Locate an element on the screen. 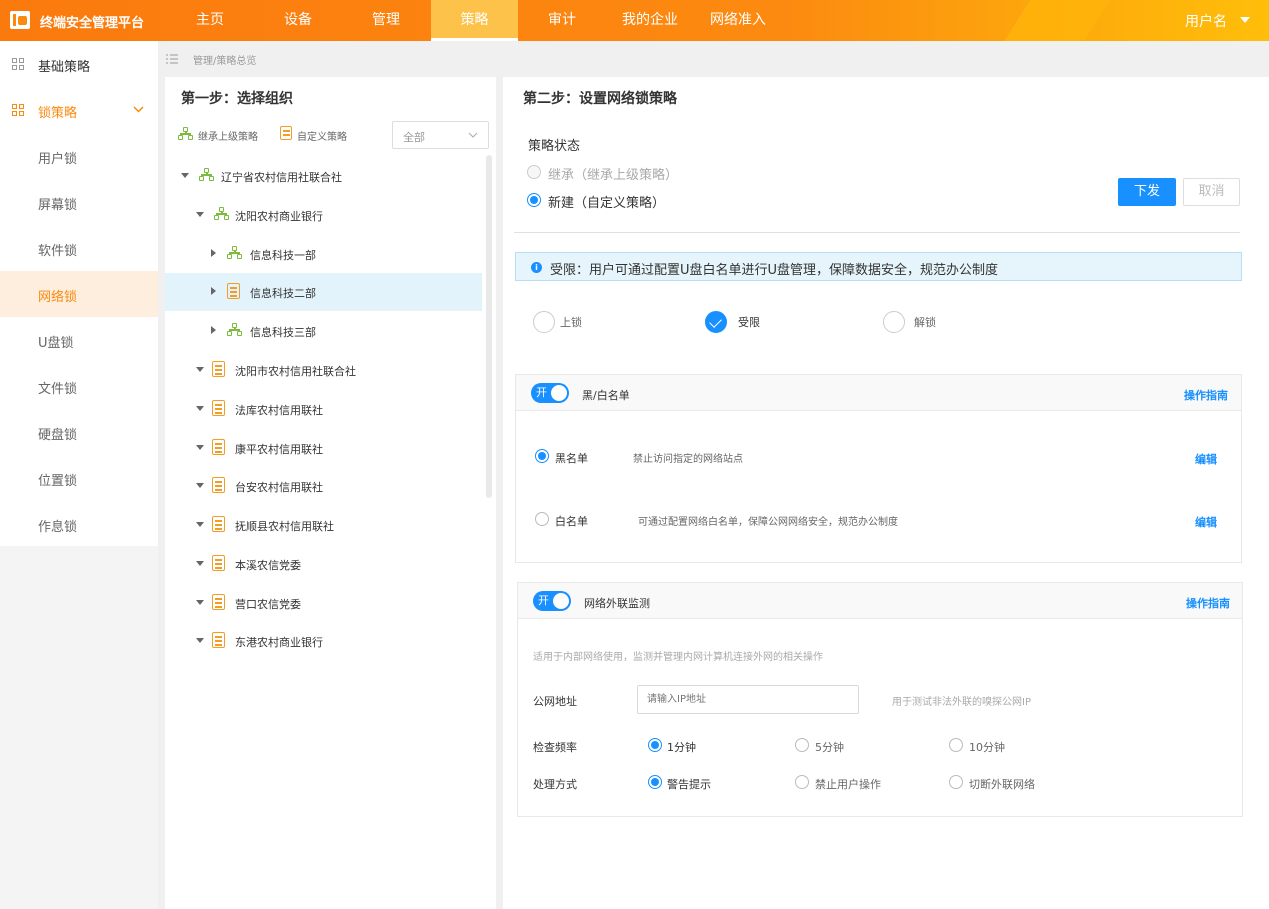 This screenshot has height=909, width=1269. monitor-toggle: 开 is located at coordinates (552, 601).